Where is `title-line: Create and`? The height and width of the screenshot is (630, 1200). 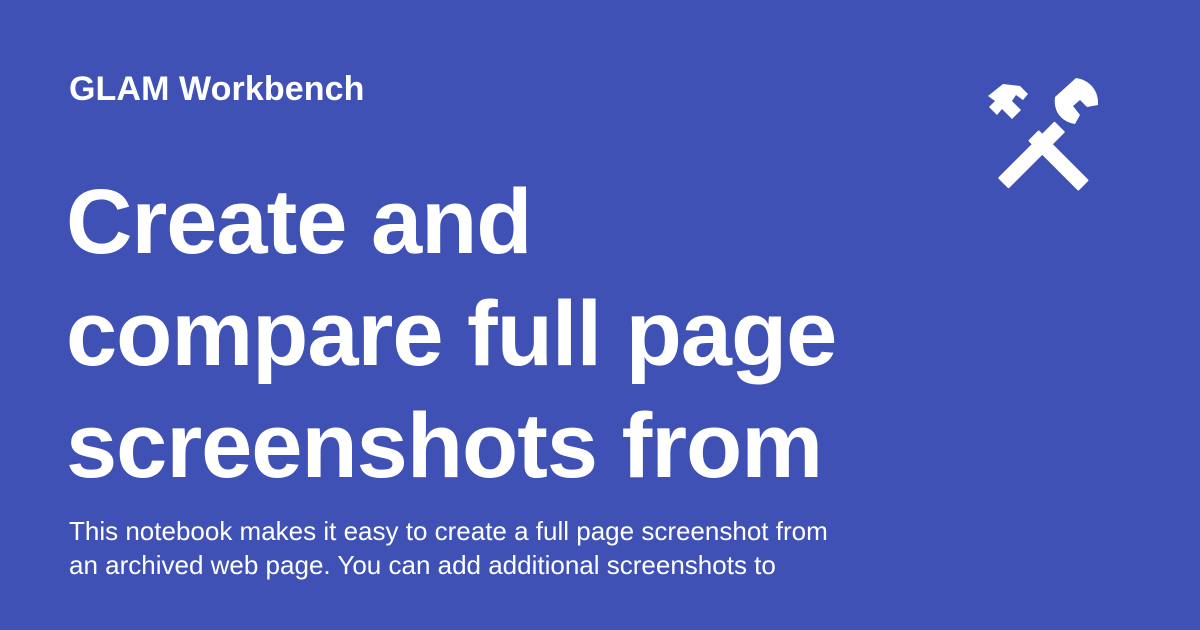
title-line: Create and is located at coordinates (299, 222).